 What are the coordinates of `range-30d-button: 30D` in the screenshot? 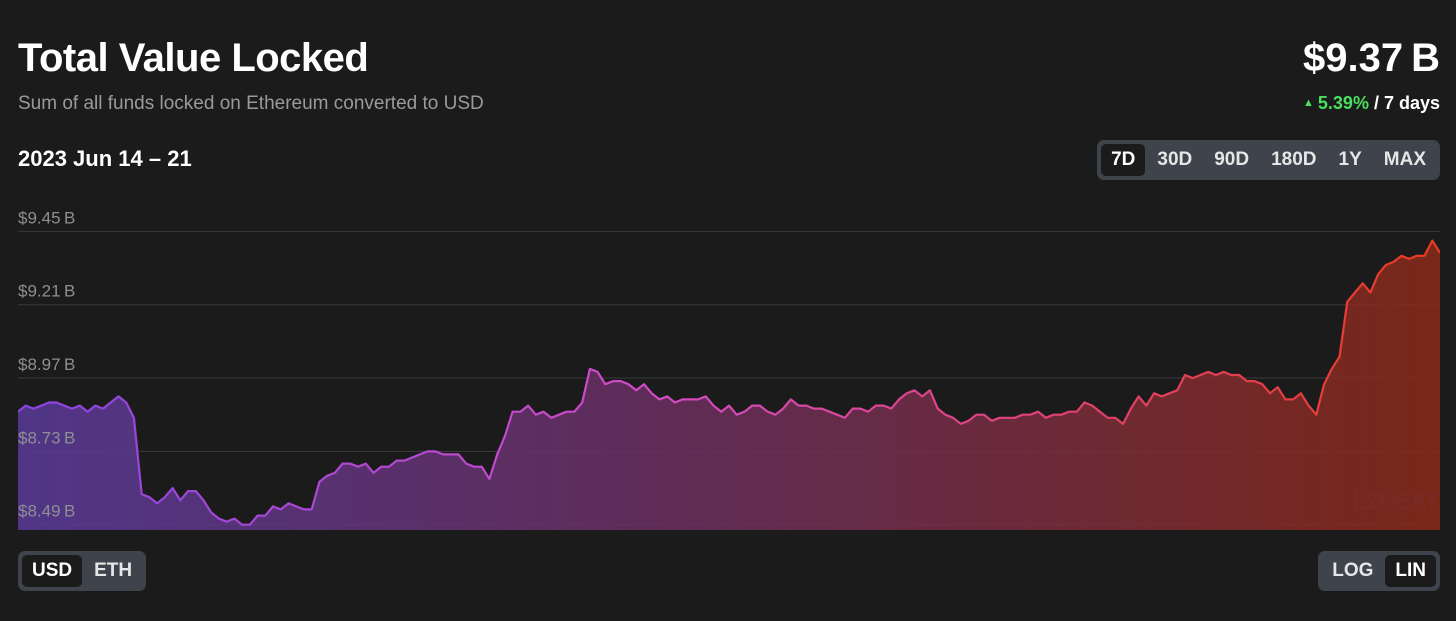 It's located at (1174, 160).